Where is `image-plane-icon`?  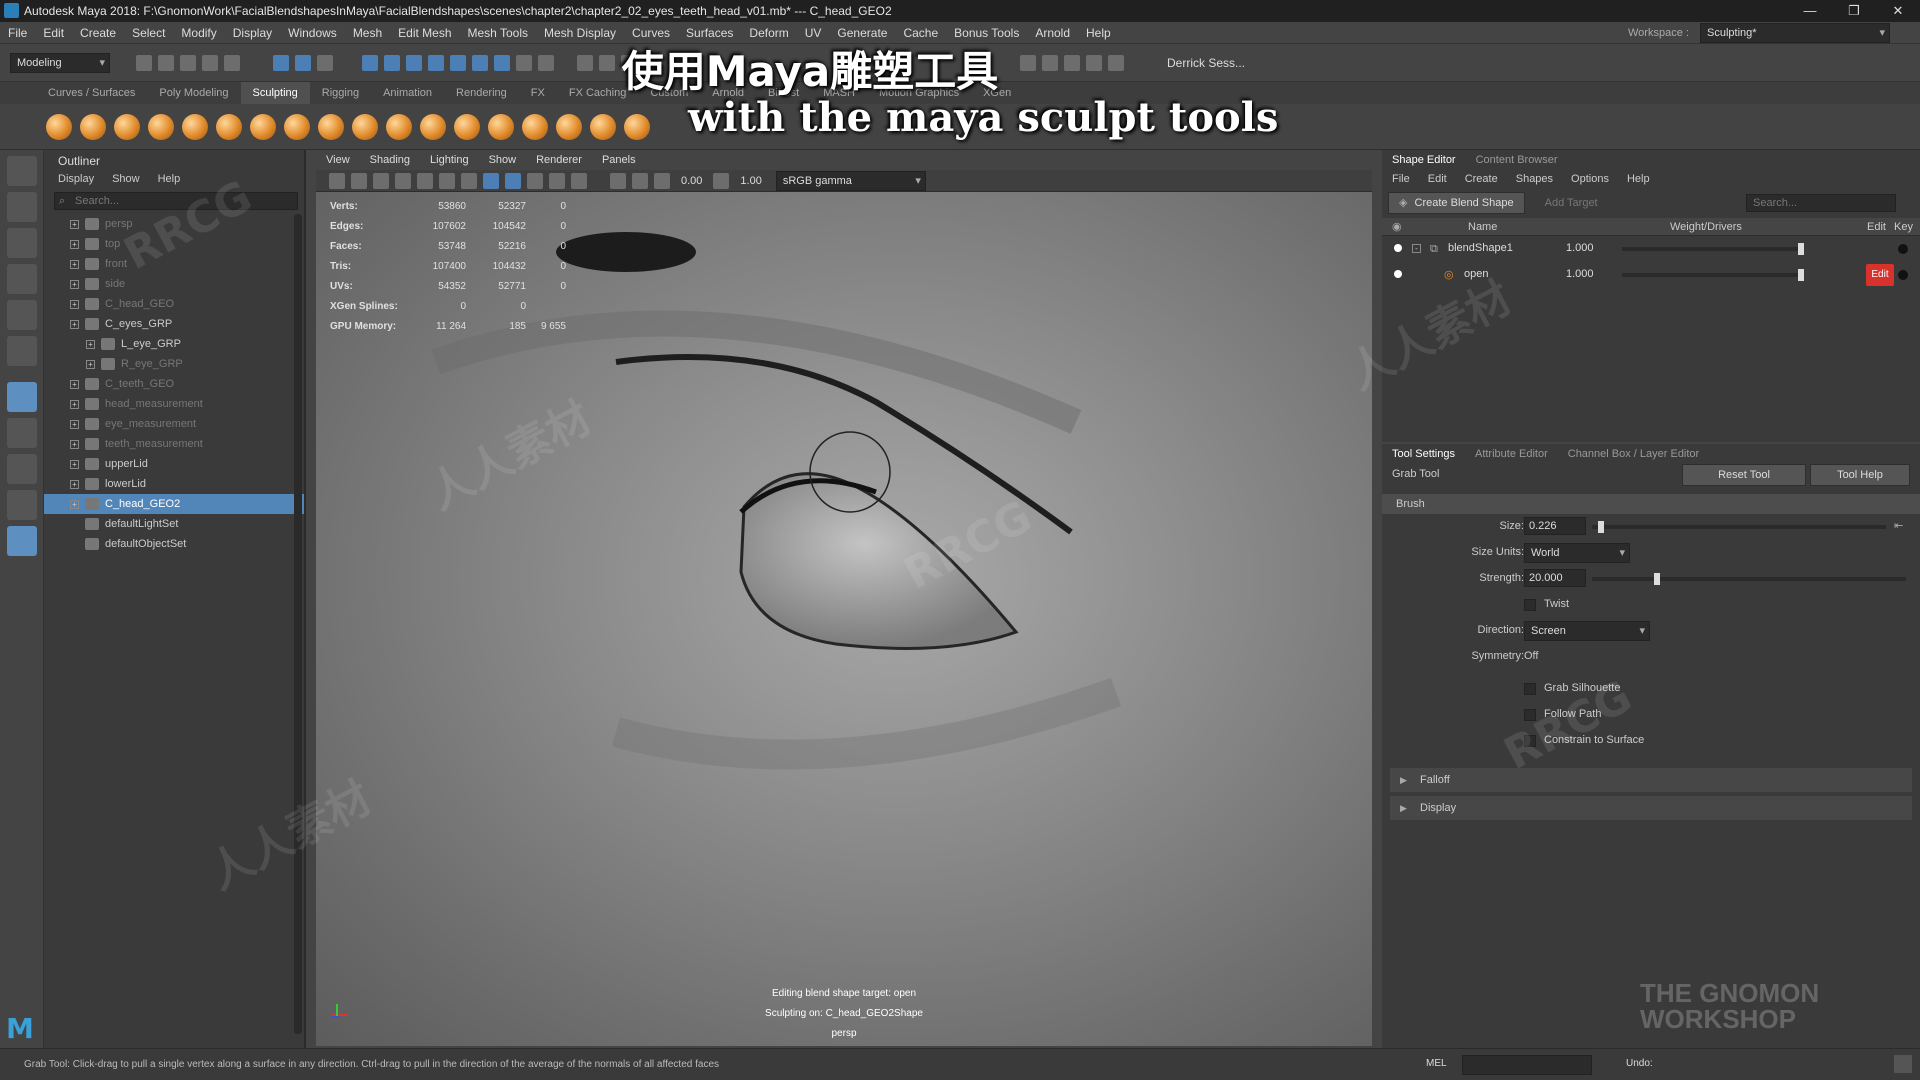 image-plane-icon is located at coordinates (403, 180).